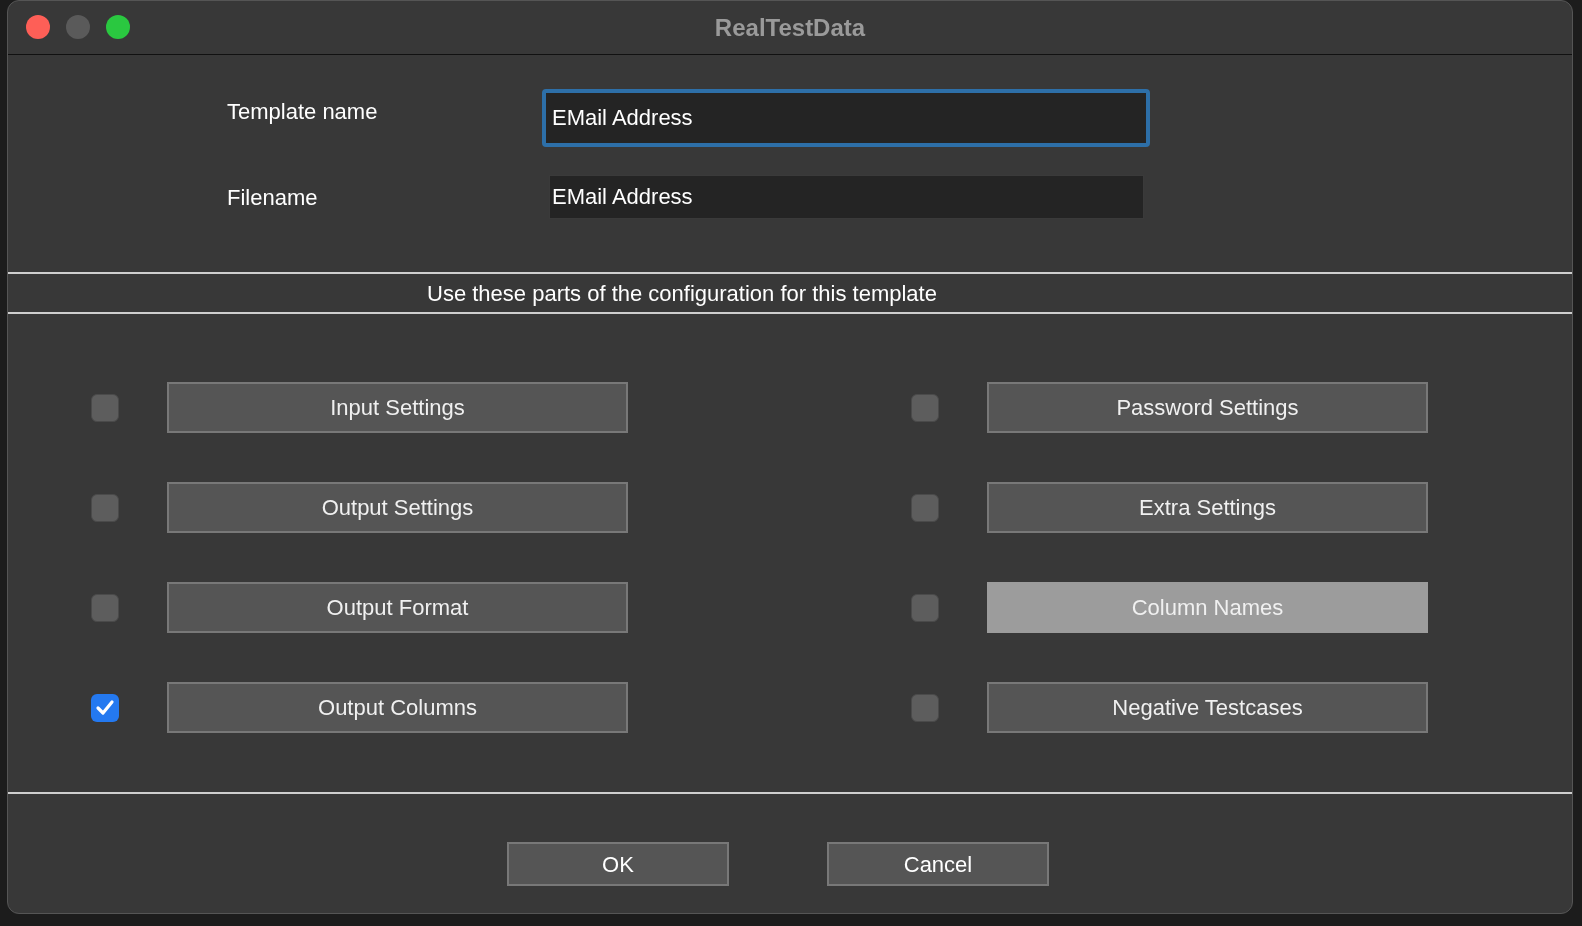 The height and width of the screenshot is (926, 1582). I want to click on checkmark-icon, so click(105, 707).